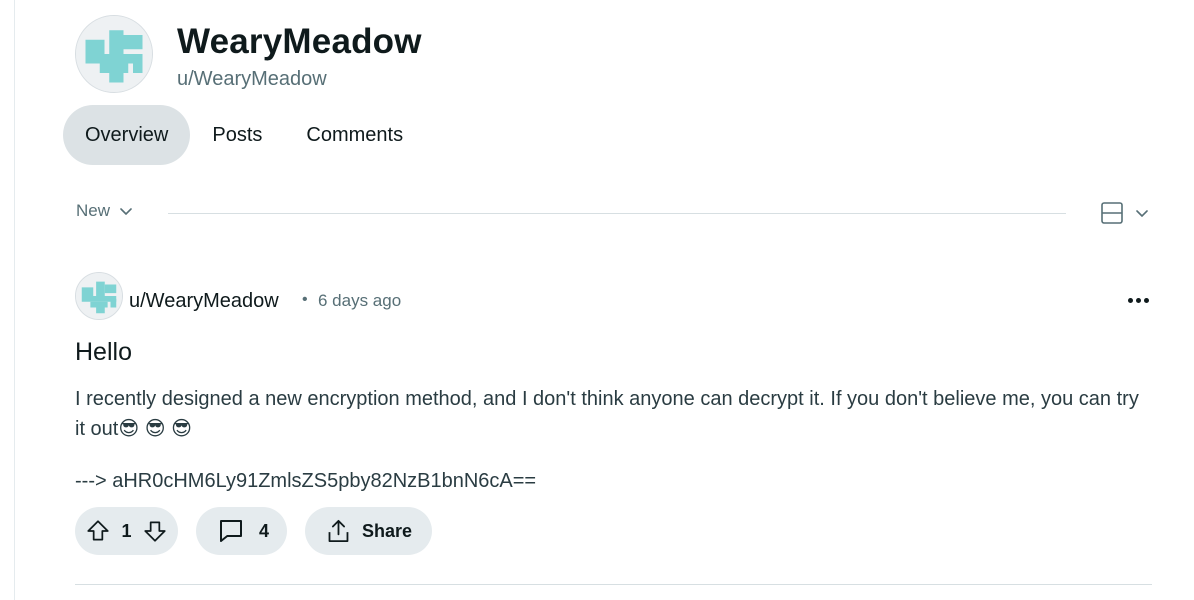 Image resolution: width=1194 pixels, height=600 pixels. Describe the element at coordinates (299, 41) in the screenshot. I see `profile-display-name: WearyMeadow` at that location.